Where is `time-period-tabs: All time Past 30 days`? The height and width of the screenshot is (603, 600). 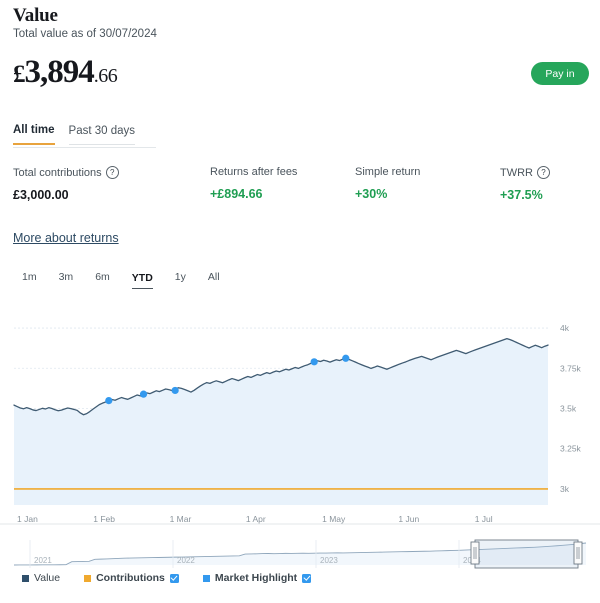
time-period-tabs: All time Past 30 days is located at coordinates (84, 134).